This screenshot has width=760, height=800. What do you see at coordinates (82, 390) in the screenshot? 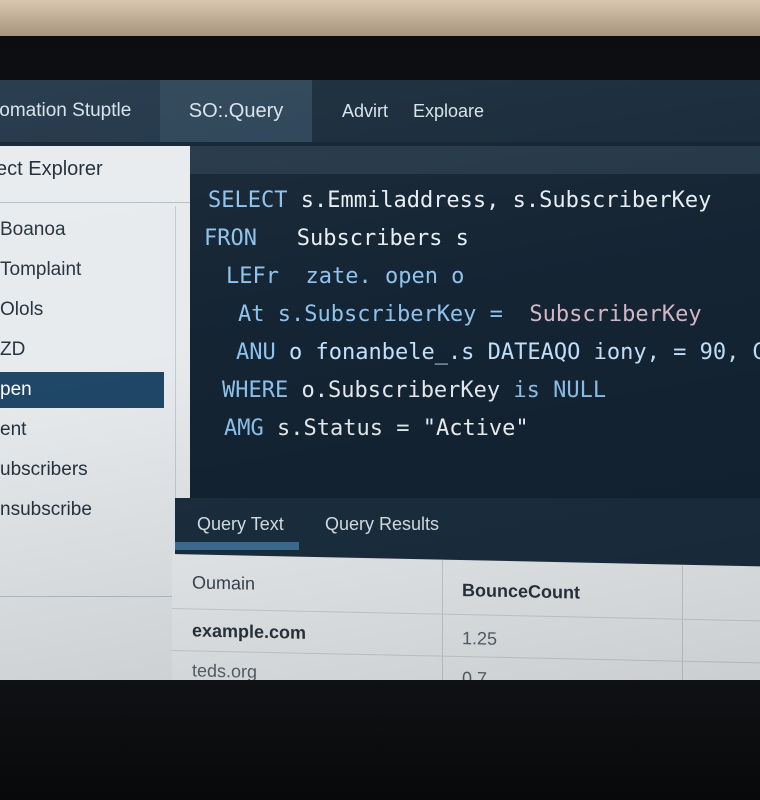
I see `sidebar-item-active: pen` at bounding box center [82, 390].